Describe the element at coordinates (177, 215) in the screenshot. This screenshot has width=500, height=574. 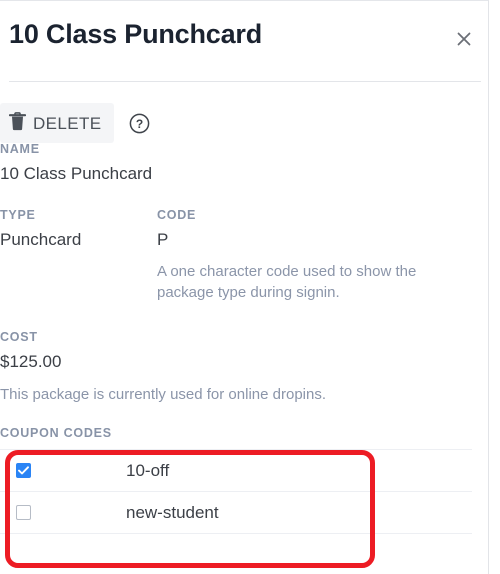
I see `field-code-label: CODE` at that location.